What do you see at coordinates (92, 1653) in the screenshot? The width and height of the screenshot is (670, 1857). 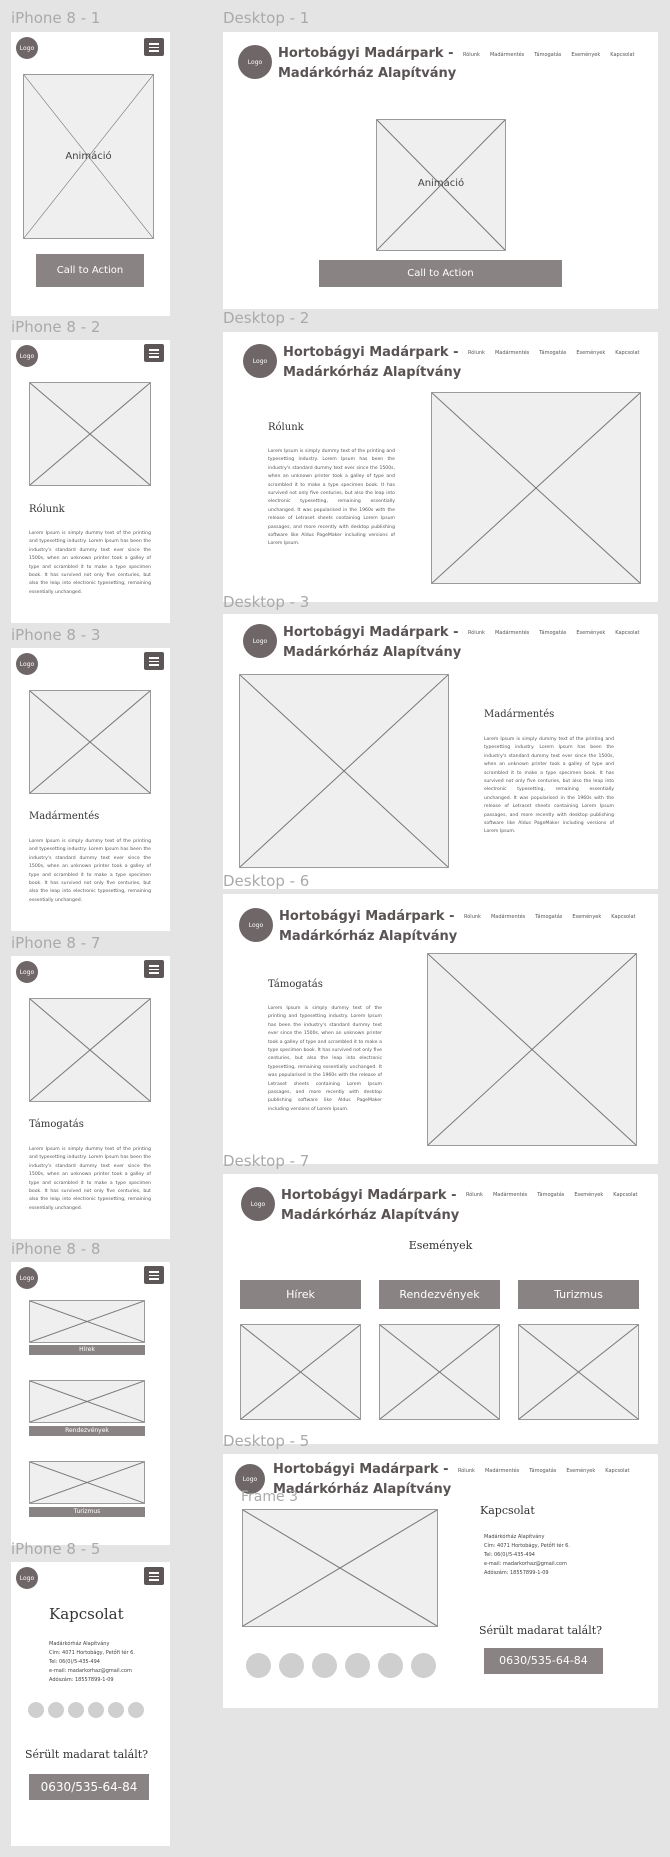 I see `contact-address: Cím: 4071 Hortobágy, Petőfi tér 6.` at bounding box center [92, 1653].